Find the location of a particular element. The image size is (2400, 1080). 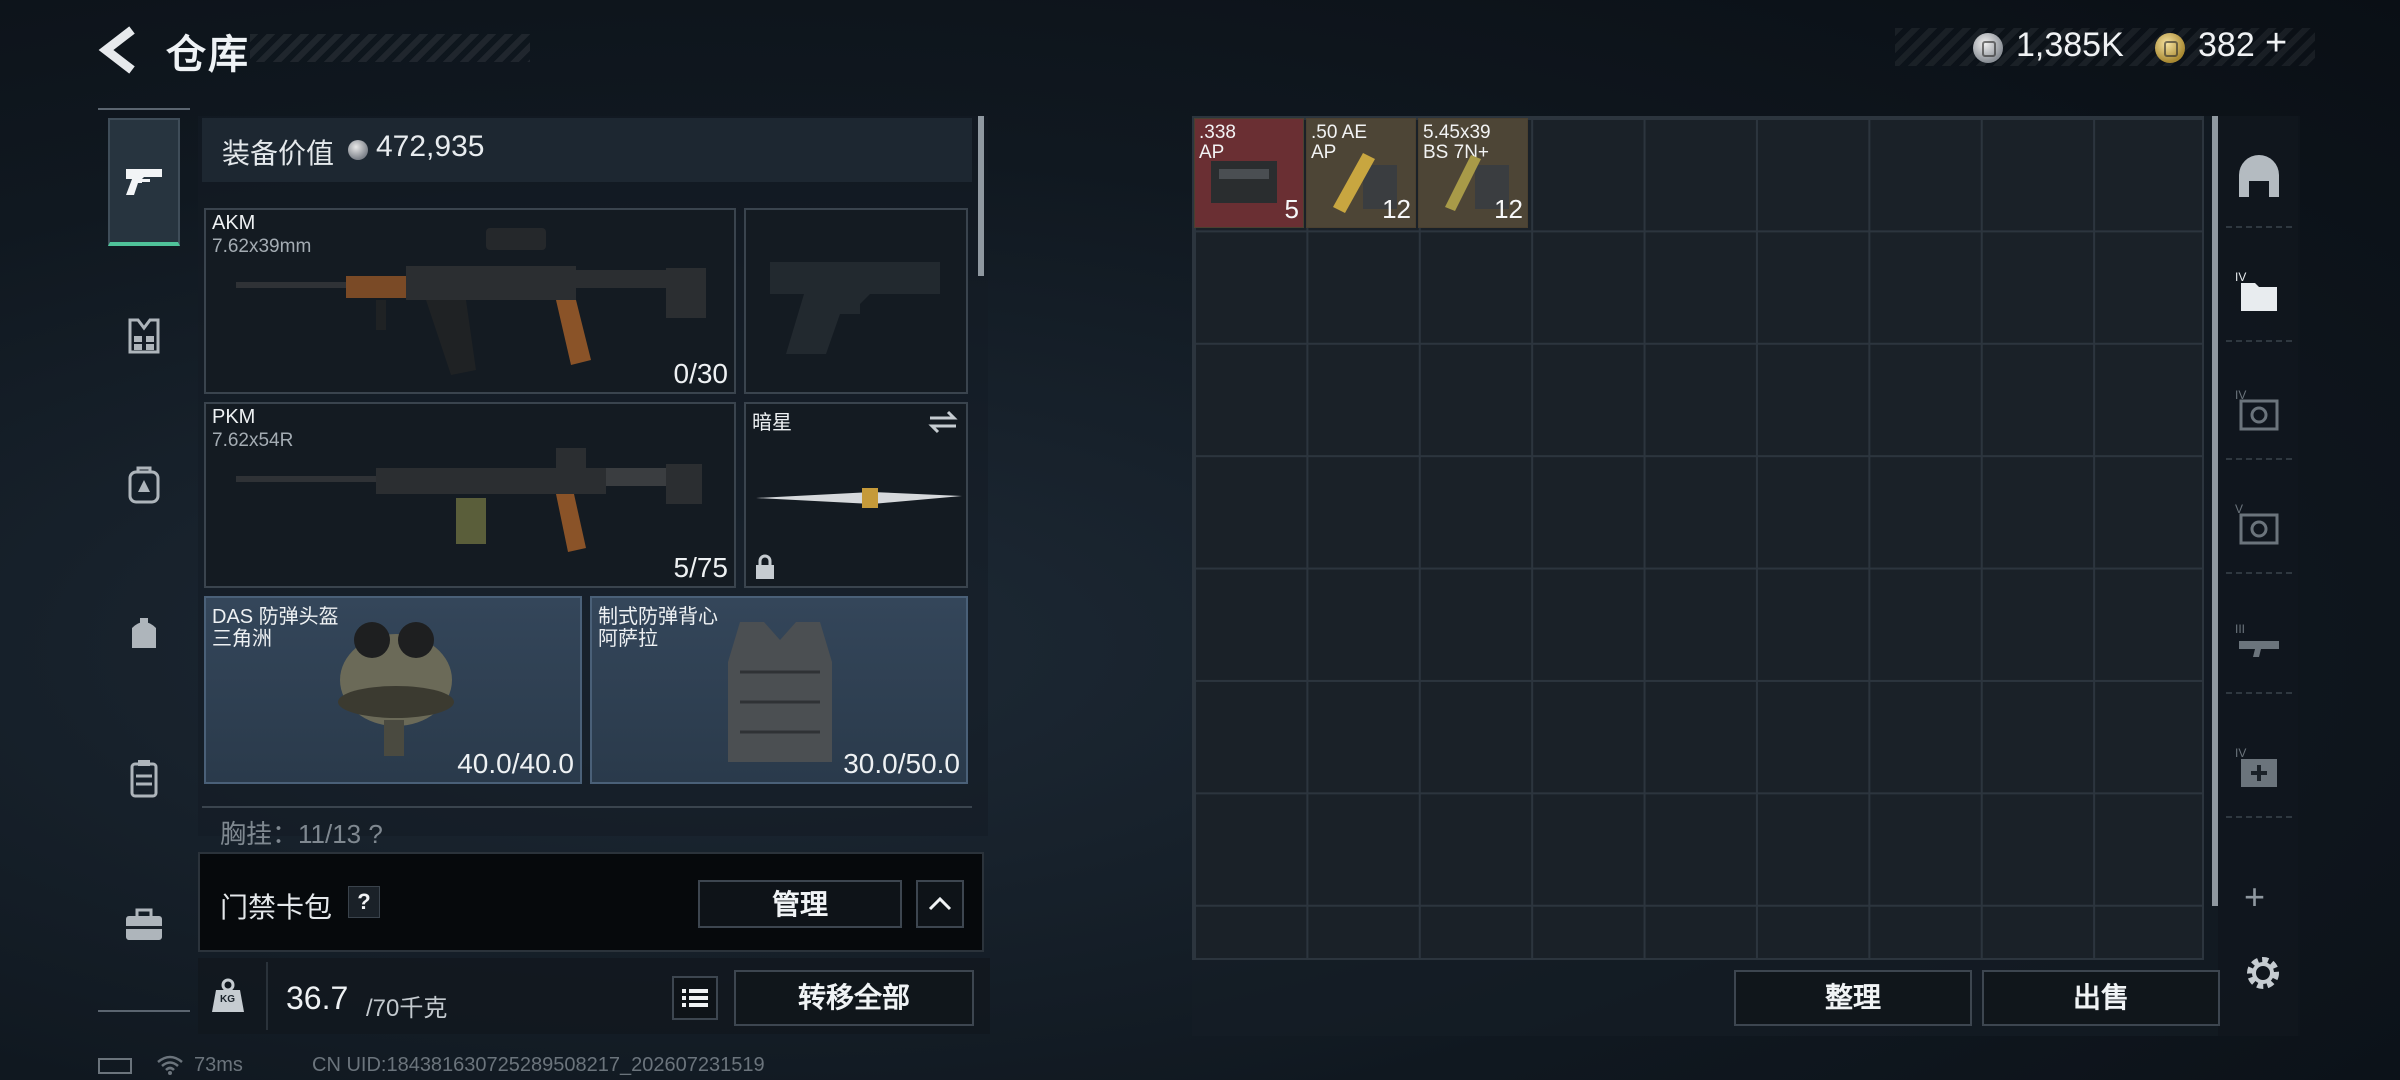

silver-currency-value: 1,385K is located at coordinates (2070, 45).